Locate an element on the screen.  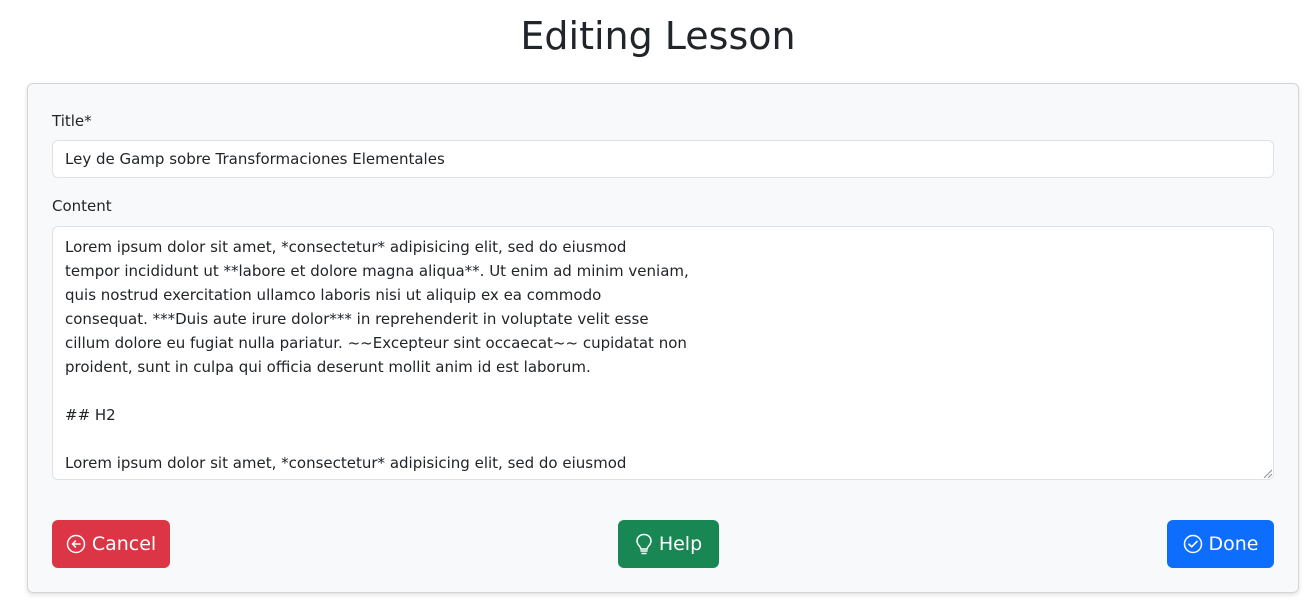
content-label: Content is located at coordinates (82, 206).